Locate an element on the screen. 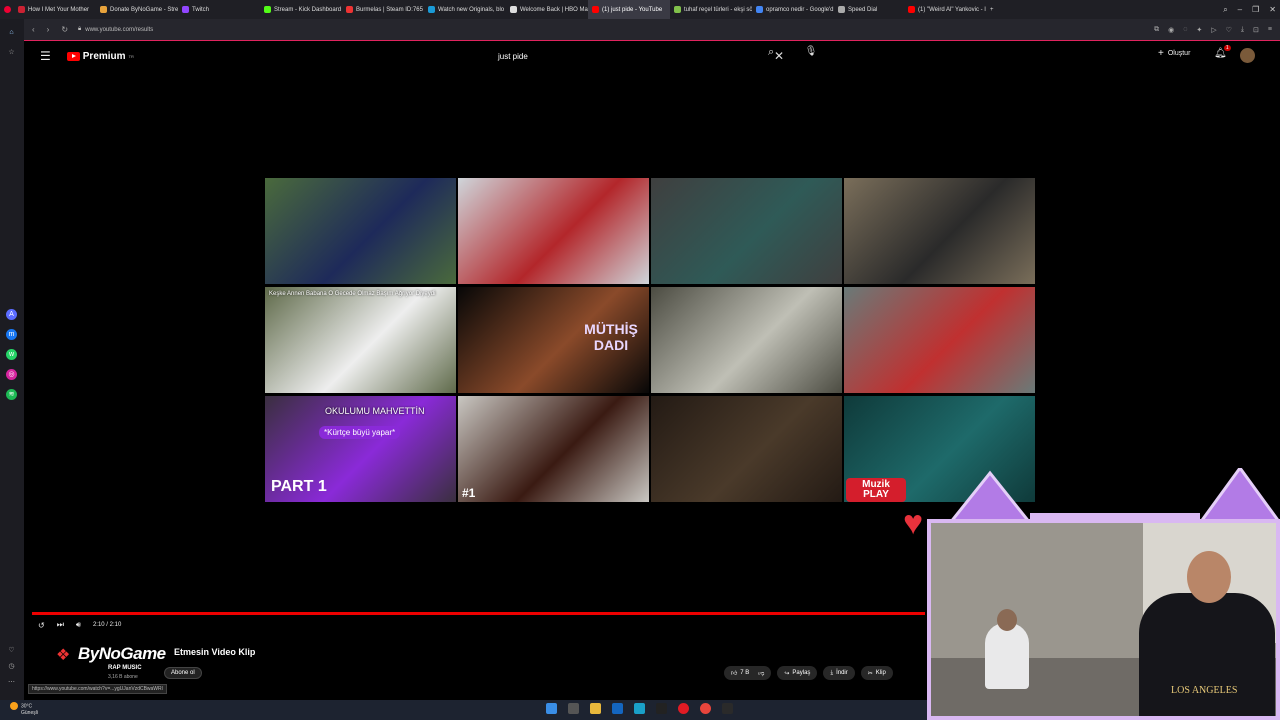 This screenshot has width=1280, height=720. browser-tab: (1) just pide - YouTube is located at coordinates (629, 9).